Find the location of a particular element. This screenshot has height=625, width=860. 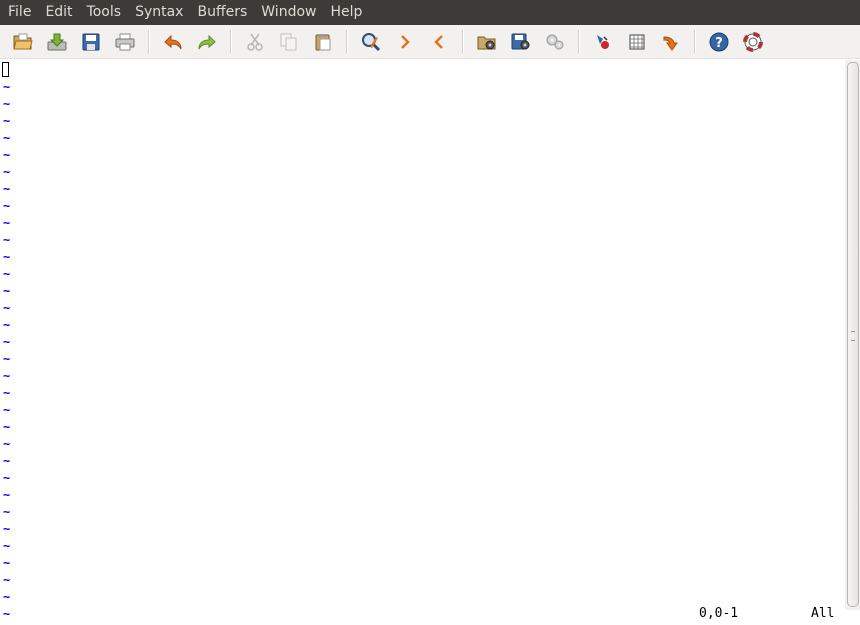

redo-icon is located at coordinates (207, 42).